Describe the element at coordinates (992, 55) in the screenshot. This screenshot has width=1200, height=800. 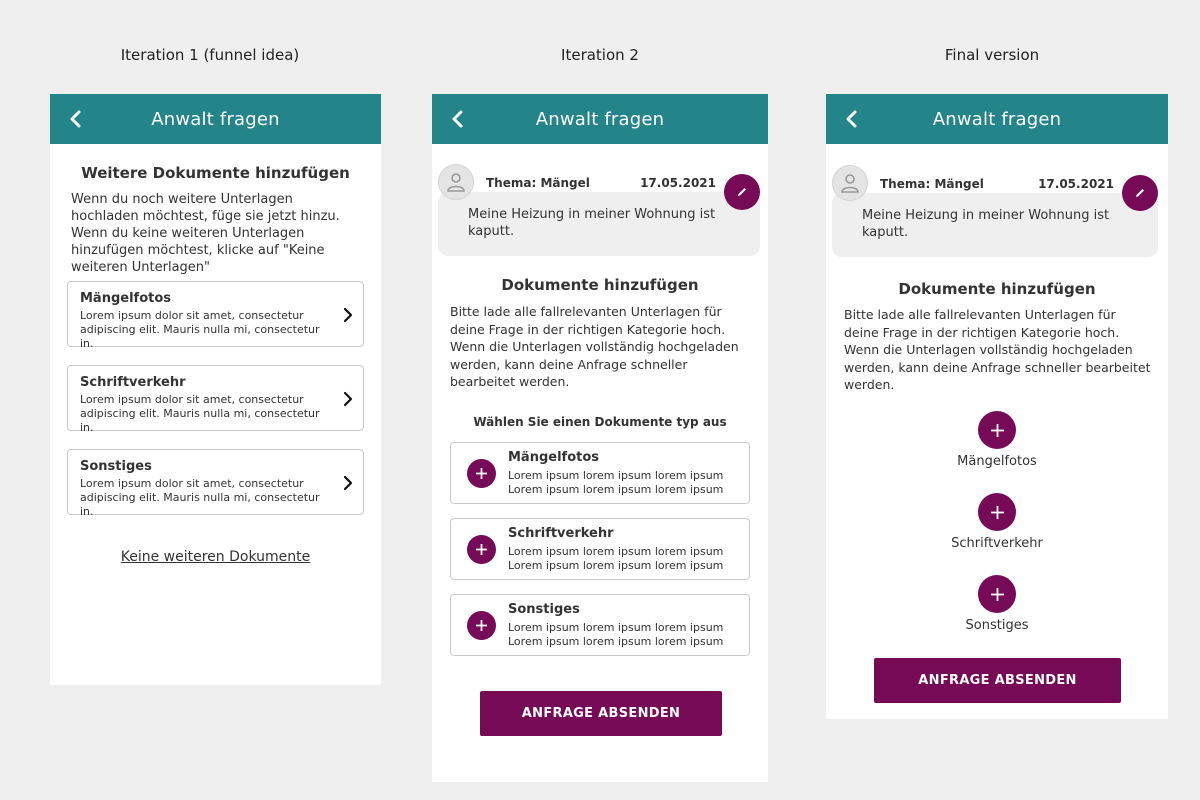
I see `column-label-final: Final version` at that location.